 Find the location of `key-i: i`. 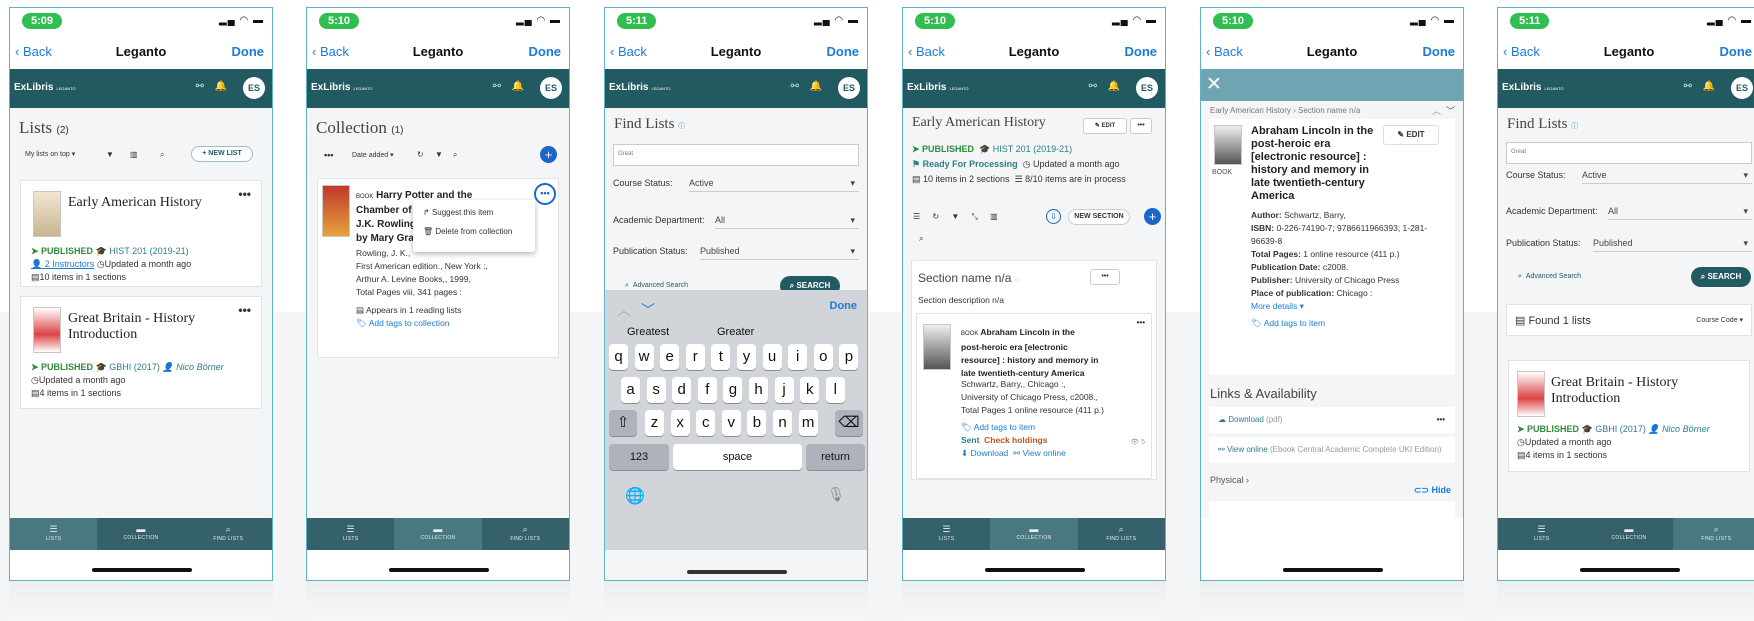

key-i: i is located at coordinates (798, 357).